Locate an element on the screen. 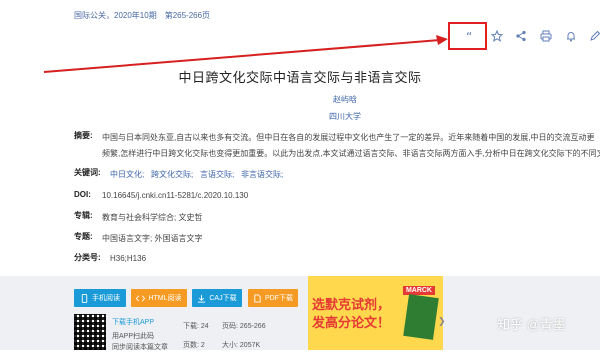 The image size is (600, 352). download-icon is located at coordinates (202, 298).